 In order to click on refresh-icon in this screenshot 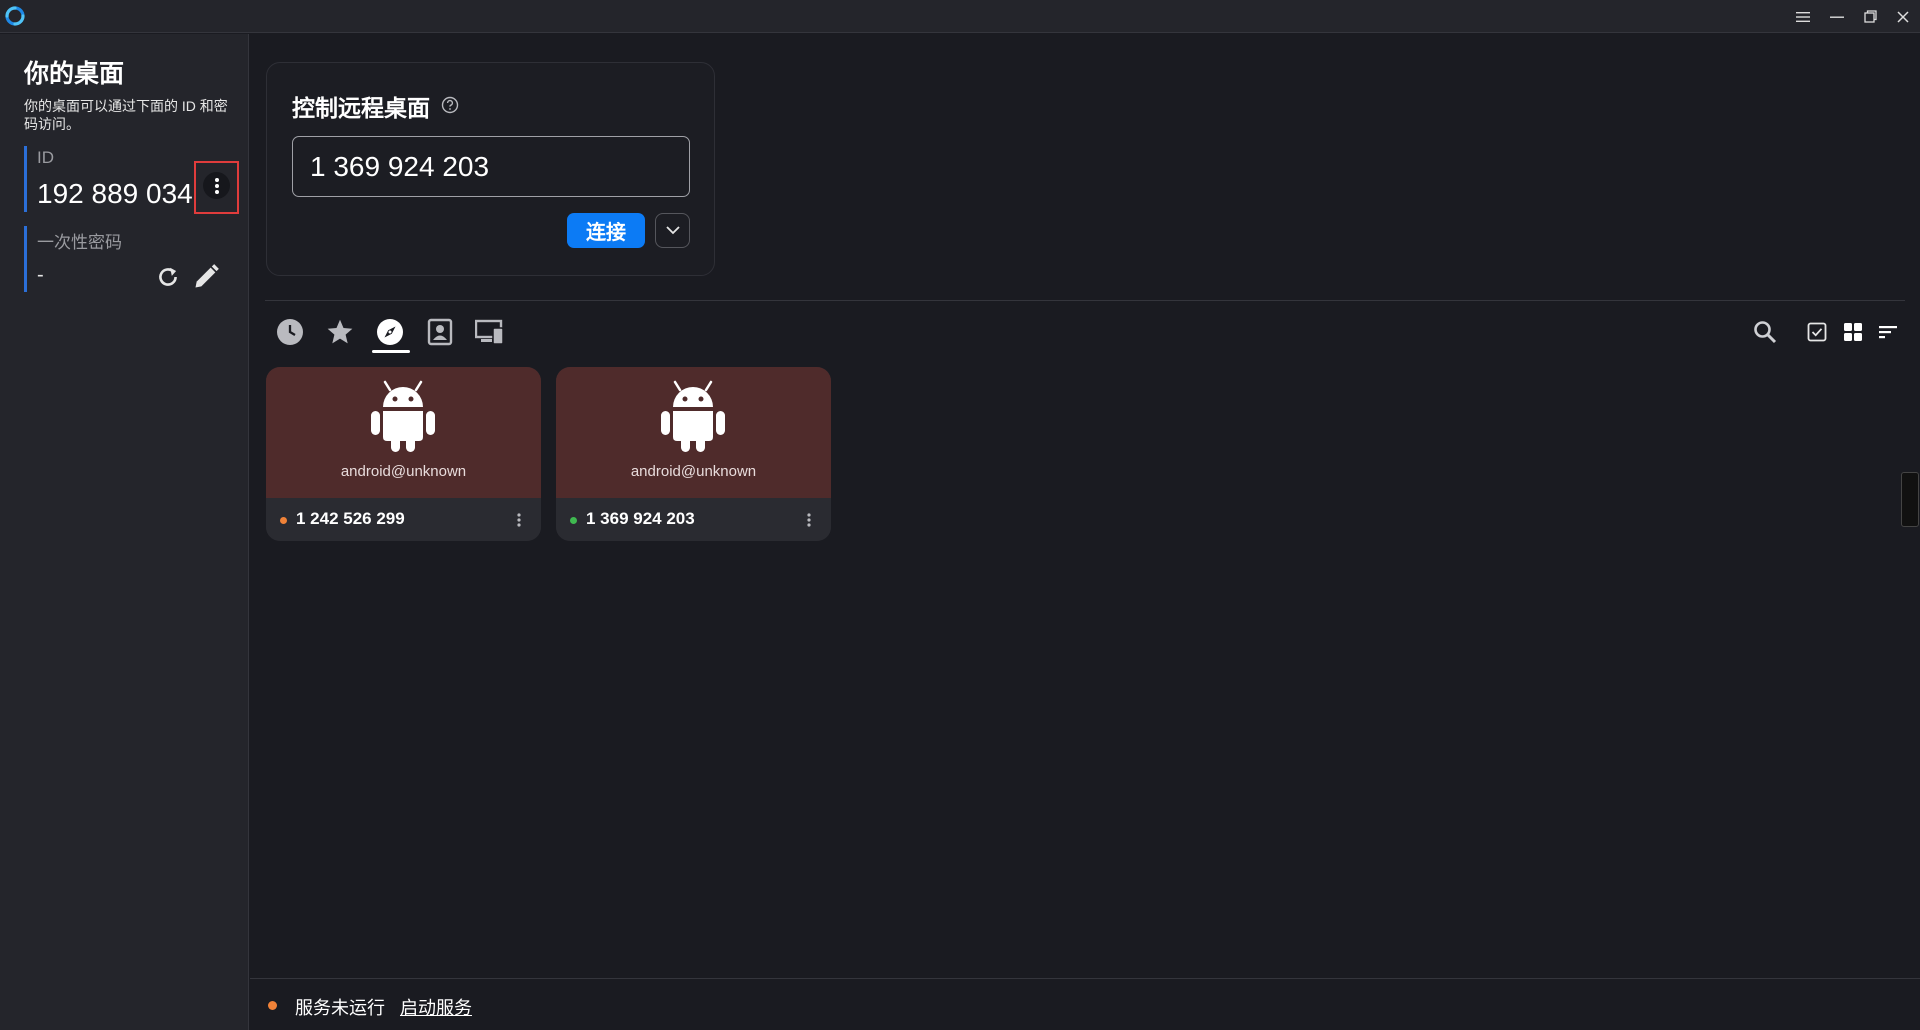, I will do `click(168, 277)`.